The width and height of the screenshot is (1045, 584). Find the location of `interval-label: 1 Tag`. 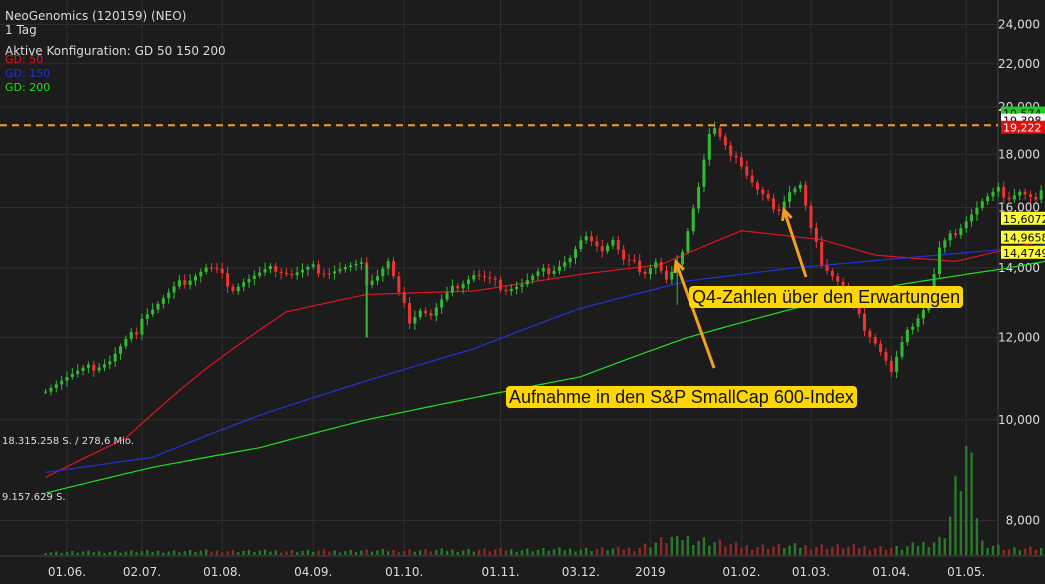

interval-label: 1 Tag is located at coordinates (21, 30).